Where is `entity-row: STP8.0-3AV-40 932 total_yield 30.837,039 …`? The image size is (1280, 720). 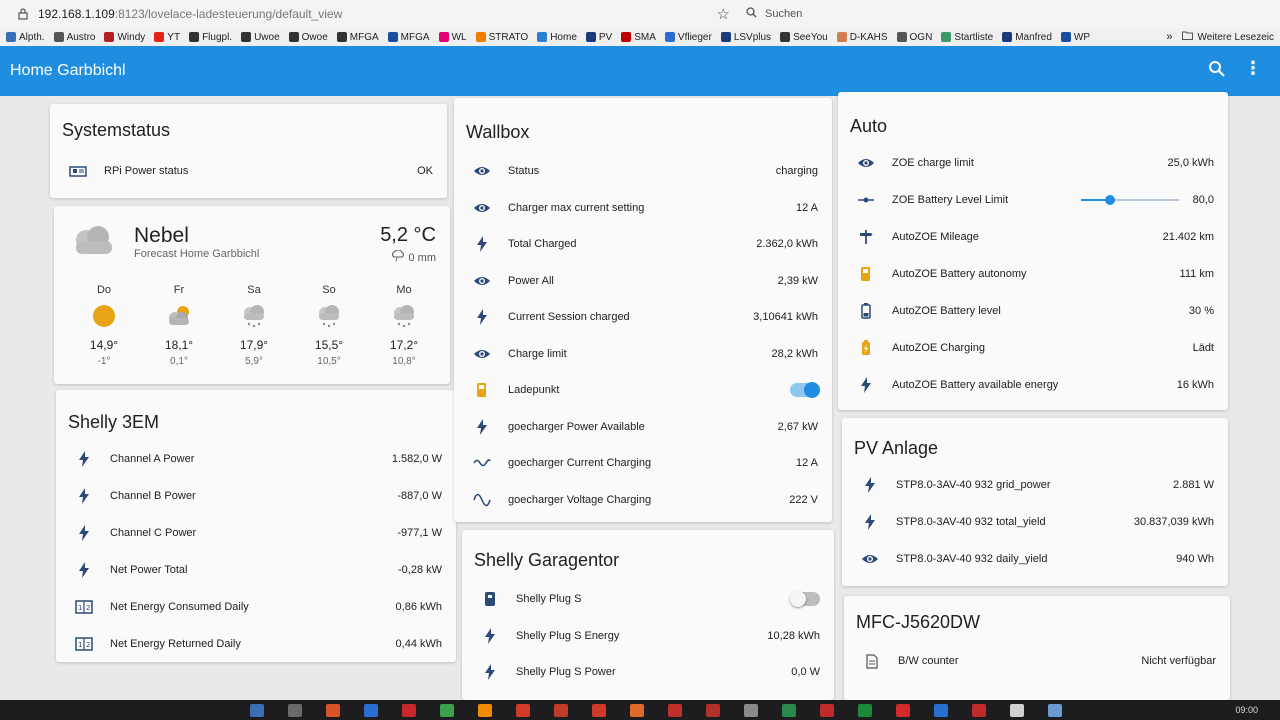
entity-row: STP8.0-3AV-40 932 total_yield 30.837,039 … is located at coordinates (1035, 522).